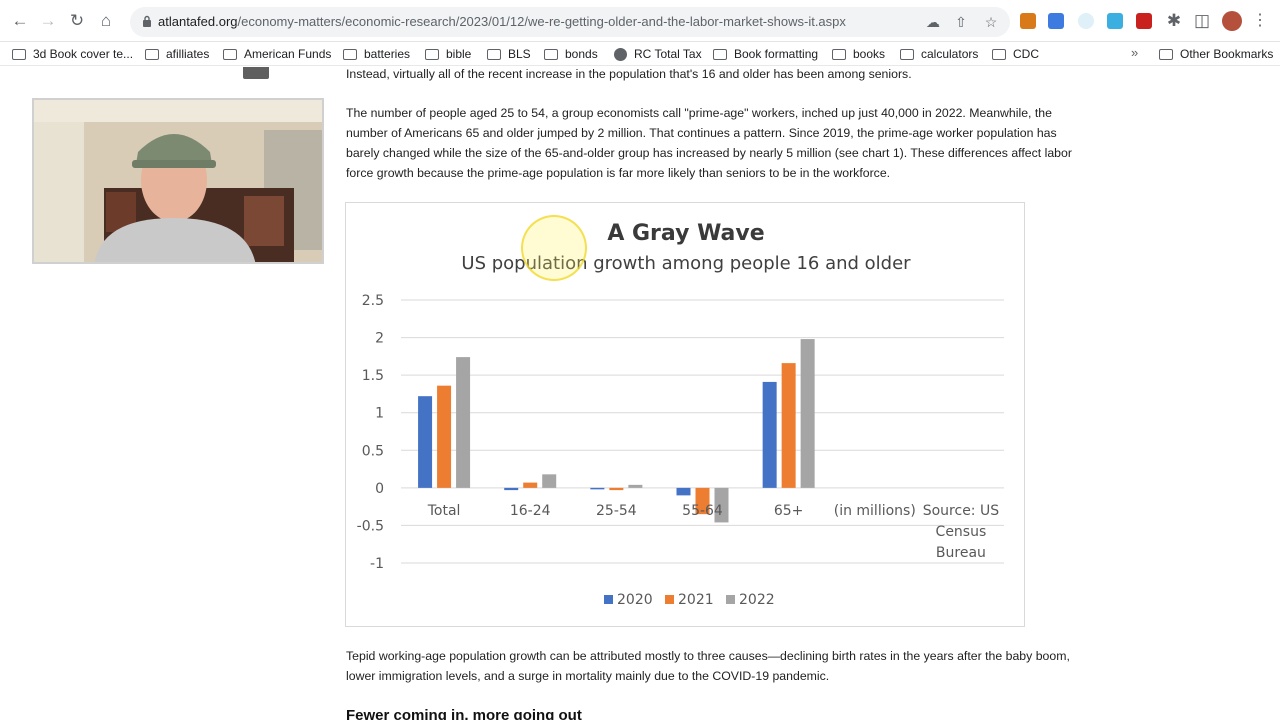 This screenshot has height=720, width=1280. Describe the element at coordinates (696, 600) in the screenshot. I see `legend-label: 2021` at that location.